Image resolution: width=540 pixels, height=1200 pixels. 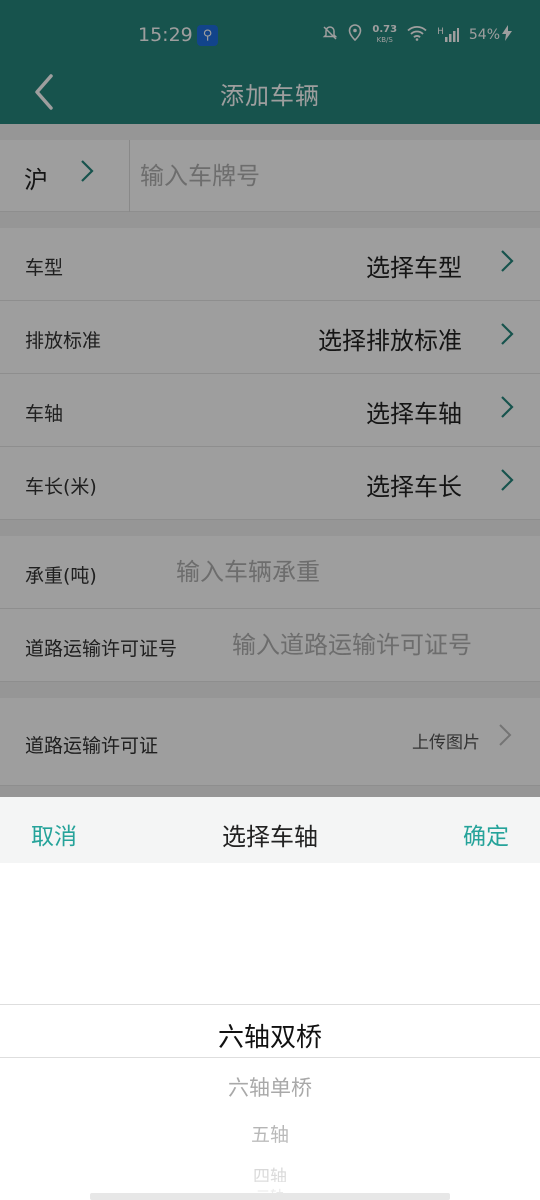 I want to click on gesture-bar, so click(x=270, y=1196).